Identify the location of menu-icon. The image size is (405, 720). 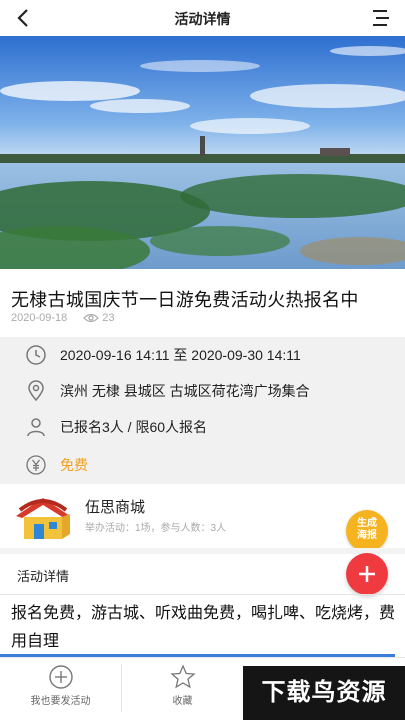
(381, 18).